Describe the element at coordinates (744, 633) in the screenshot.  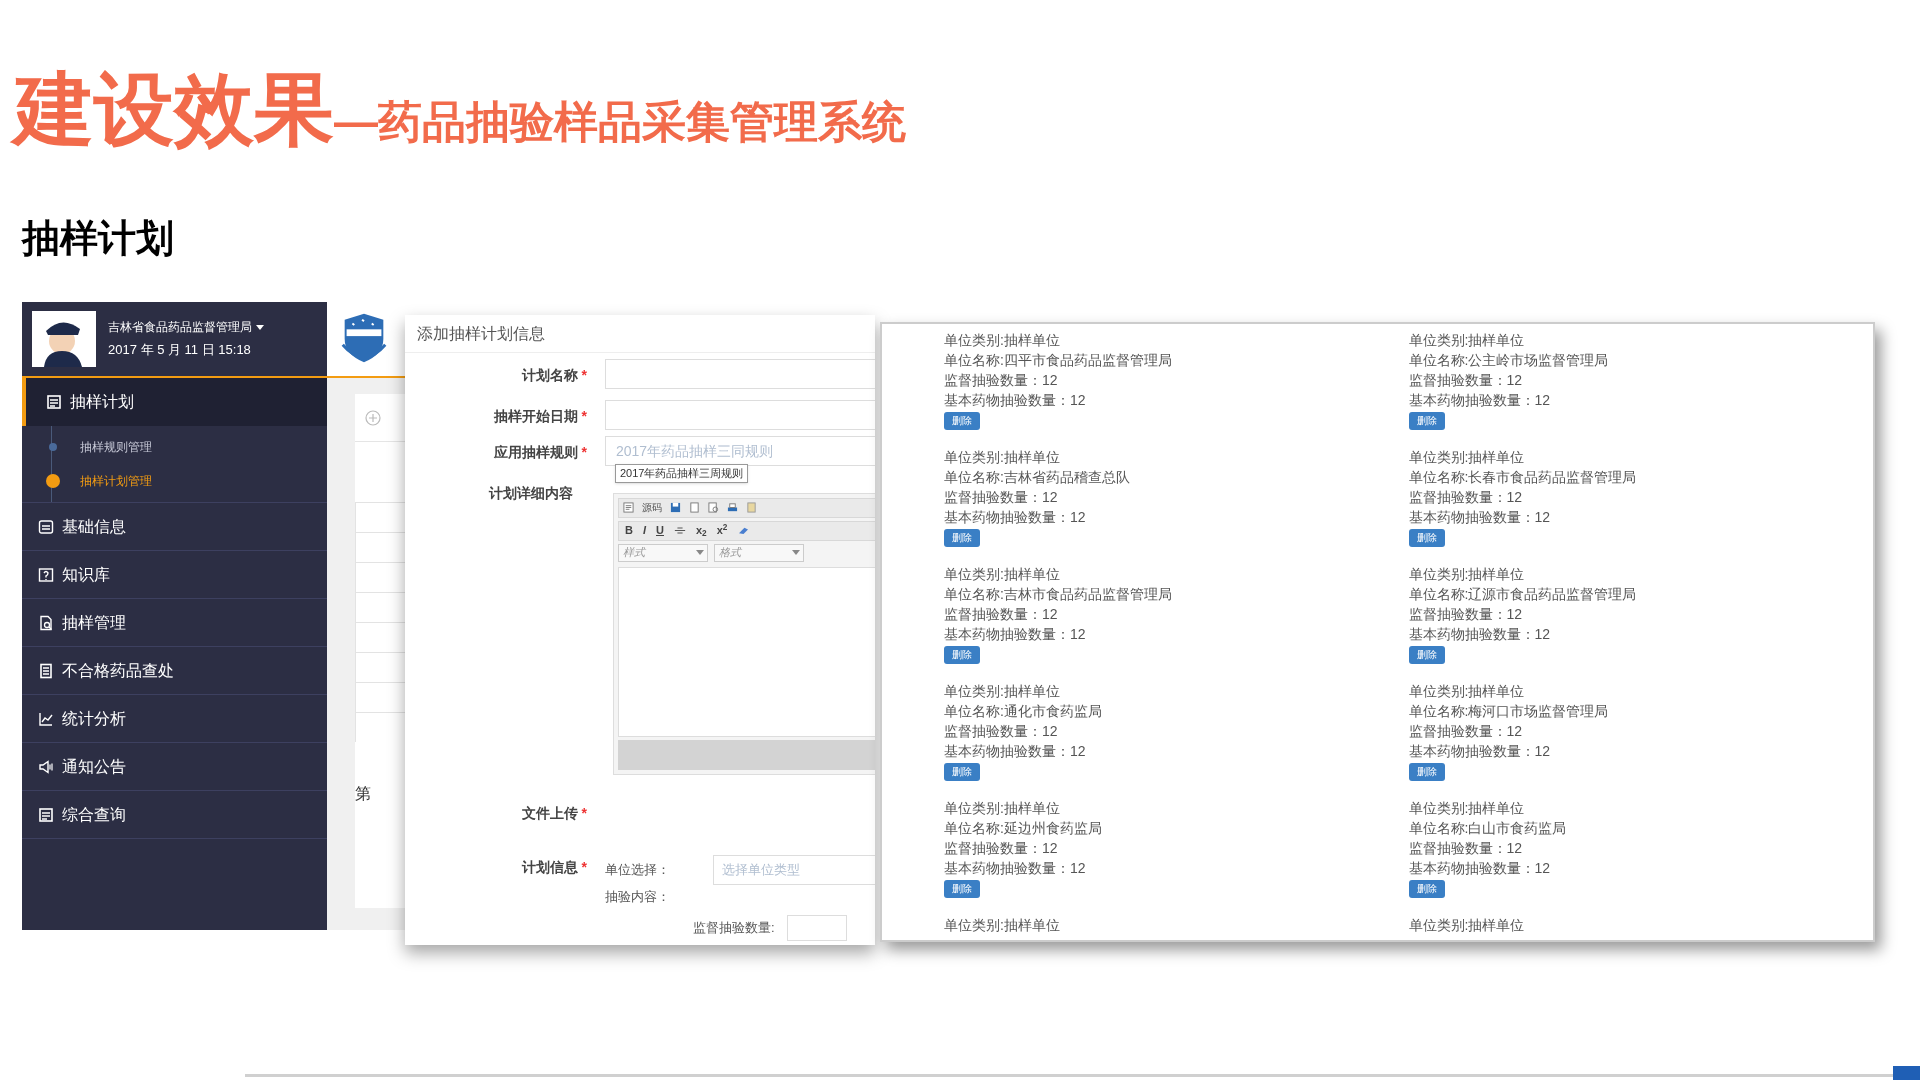
I see `rich-text-editor: 源码 B I U x$_{2}$ x$^{2}$ 样式 格式` at that location.